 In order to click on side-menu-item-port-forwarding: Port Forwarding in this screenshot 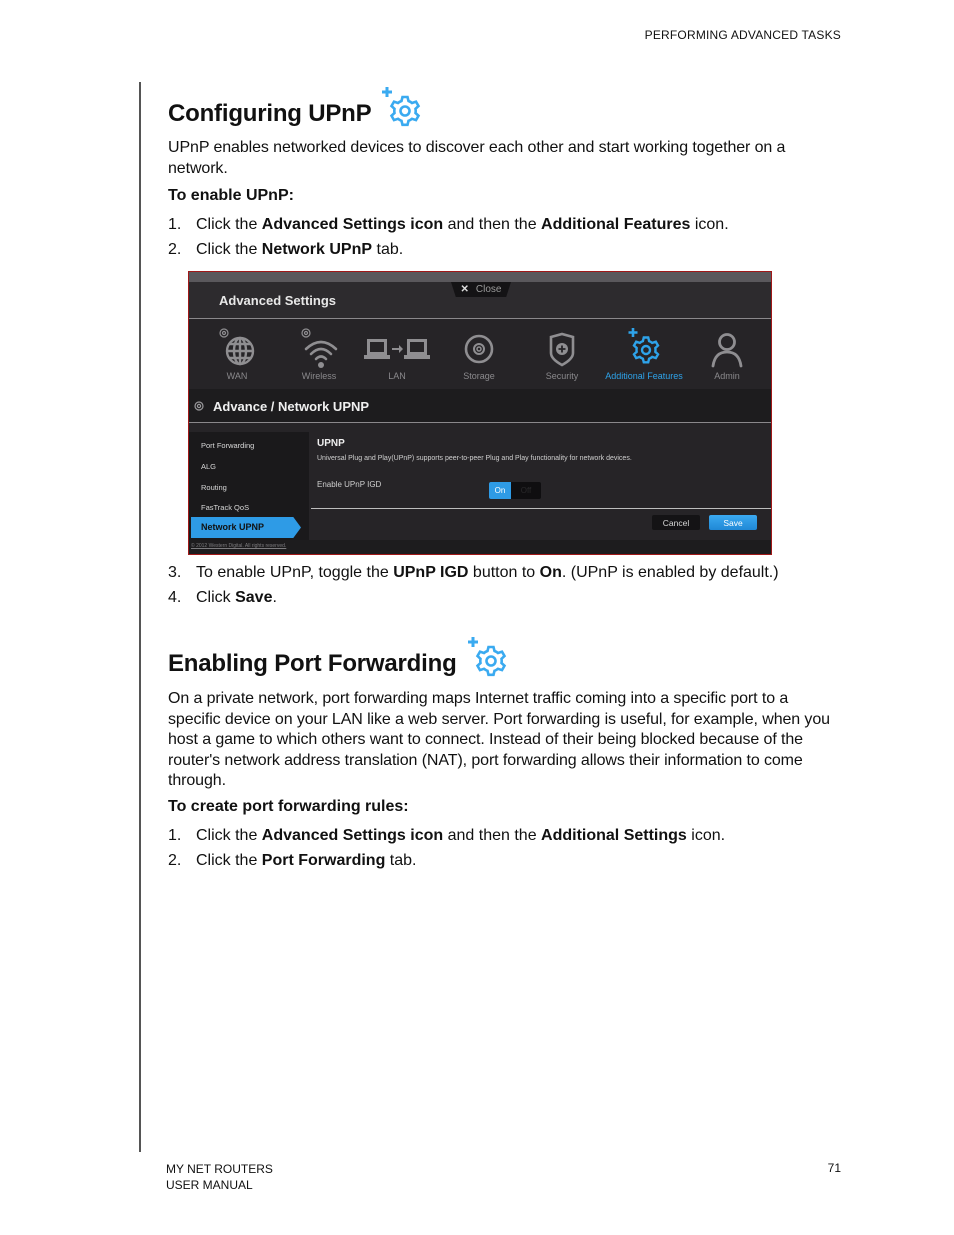, I will do `click(227, 445)`.